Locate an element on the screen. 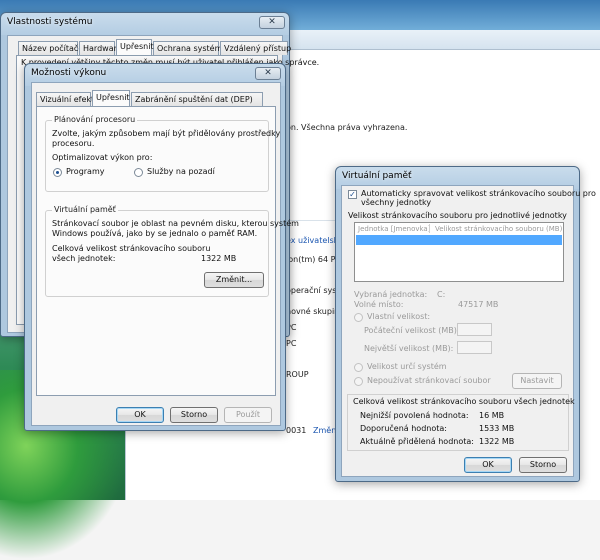 The image size is (600, 560). column-divider is located at coordinates (429, 228).